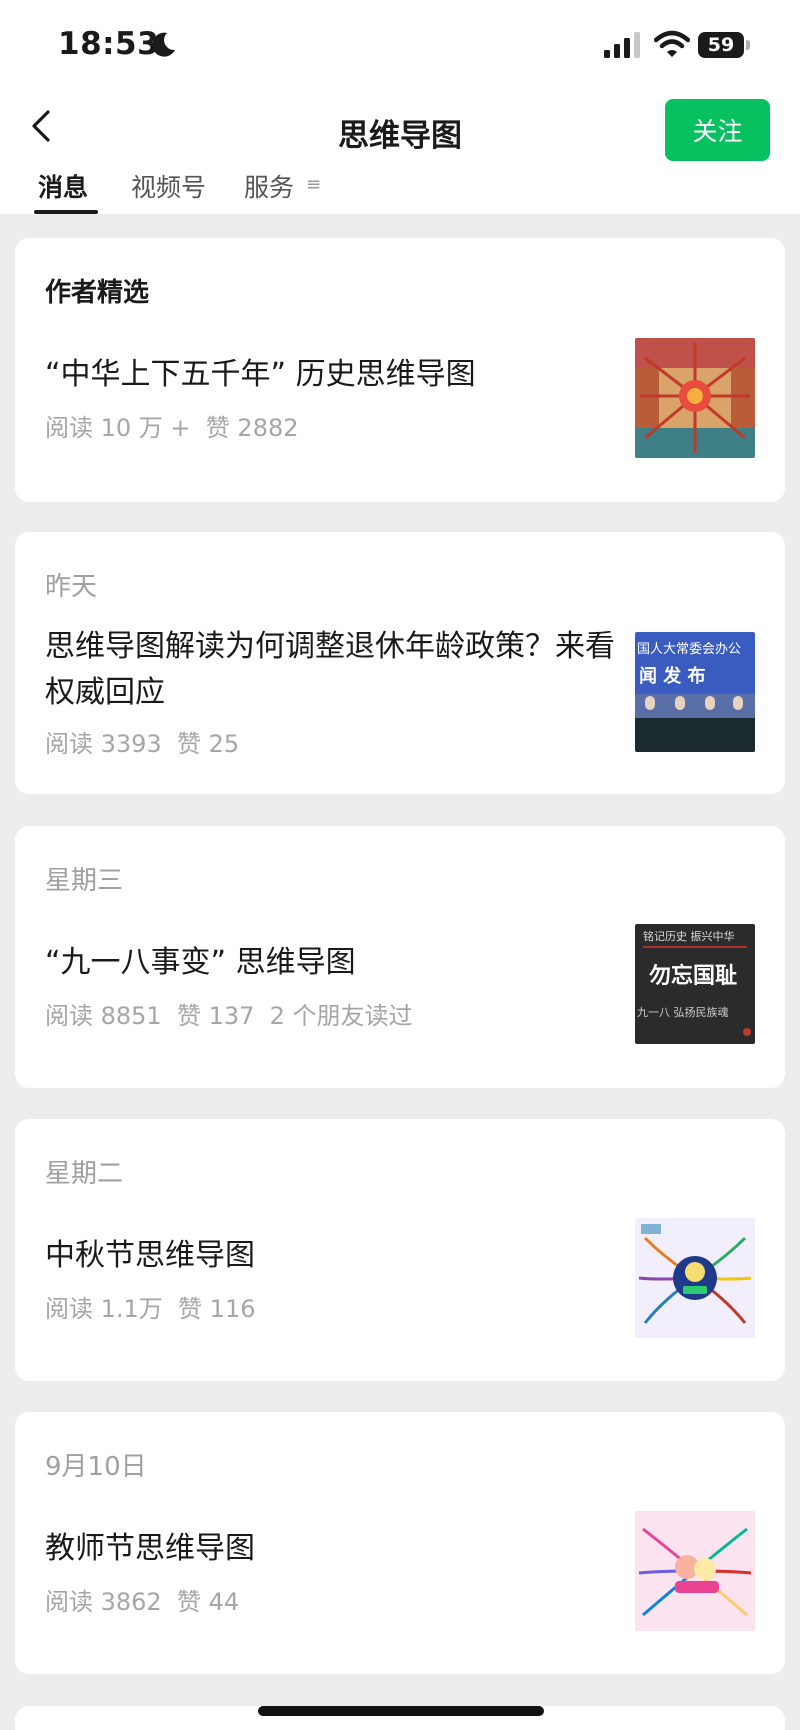  I want to click on article-meta: 阅读 3393 赞 25, so click(142, 744).